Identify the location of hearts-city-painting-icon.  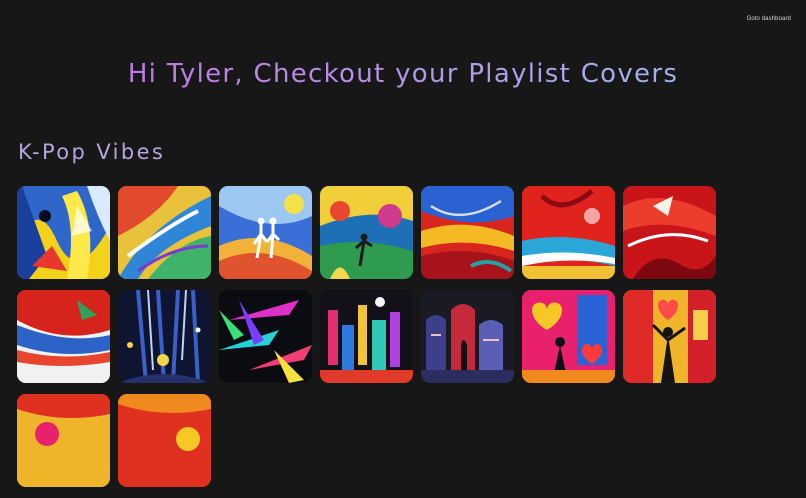
(568, 336).